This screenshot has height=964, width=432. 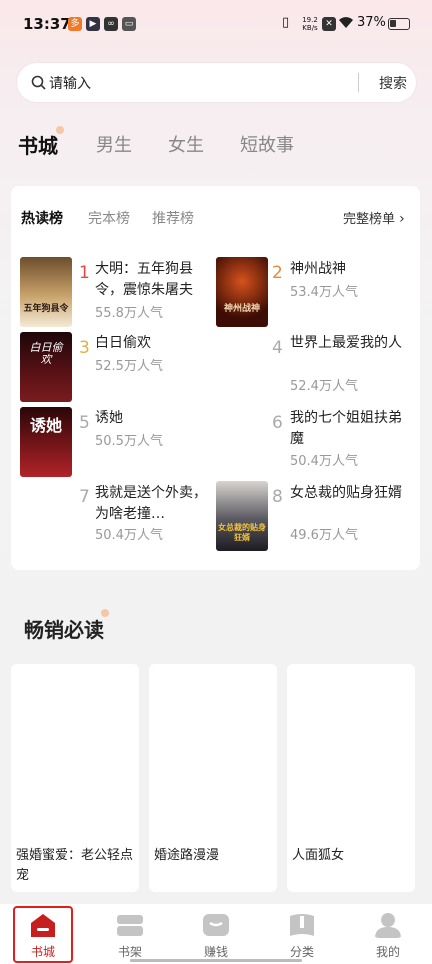 I want to click on bestseller-title: 人面狐女, so click(x=318, y=855).